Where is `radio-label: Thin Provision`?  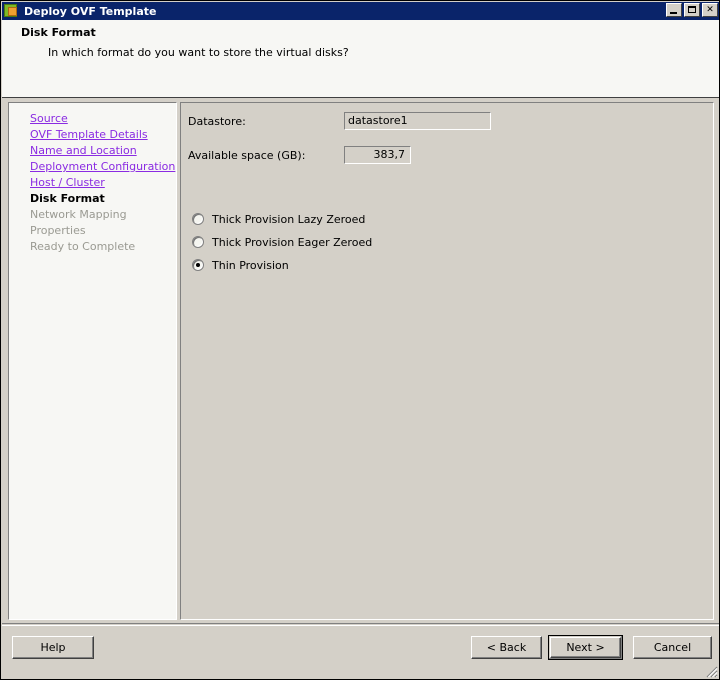 radio-label: Thin Provision is located at coordinates (250, 265).